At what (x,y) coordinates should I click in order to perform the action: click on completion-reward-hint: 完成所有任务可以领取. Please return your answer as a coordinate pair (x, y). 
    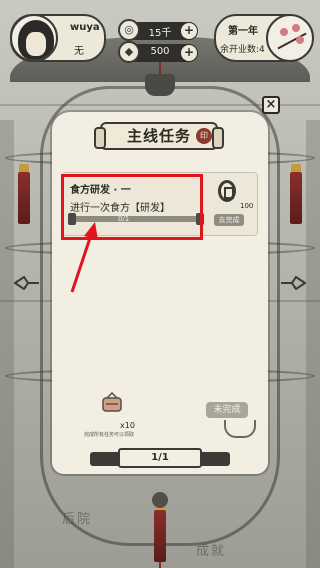
    Looking at the image, I should click on (109, 435).